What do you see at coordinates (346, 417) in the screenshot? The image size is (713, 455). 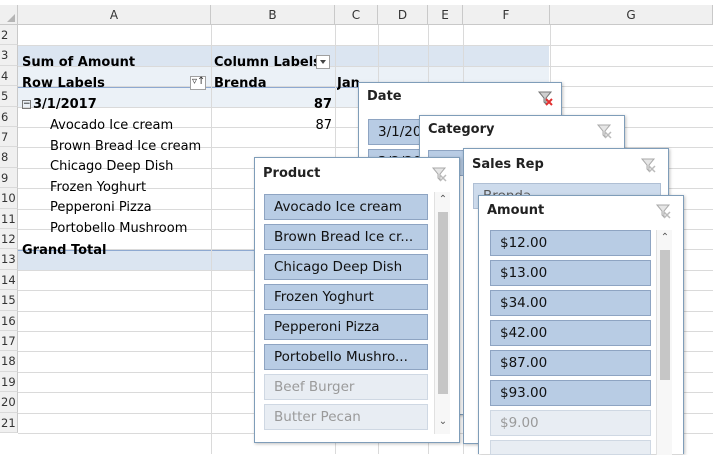 I see `product-slicer-item-nodata: Butter Pecan` at bounding box center [346, 417].